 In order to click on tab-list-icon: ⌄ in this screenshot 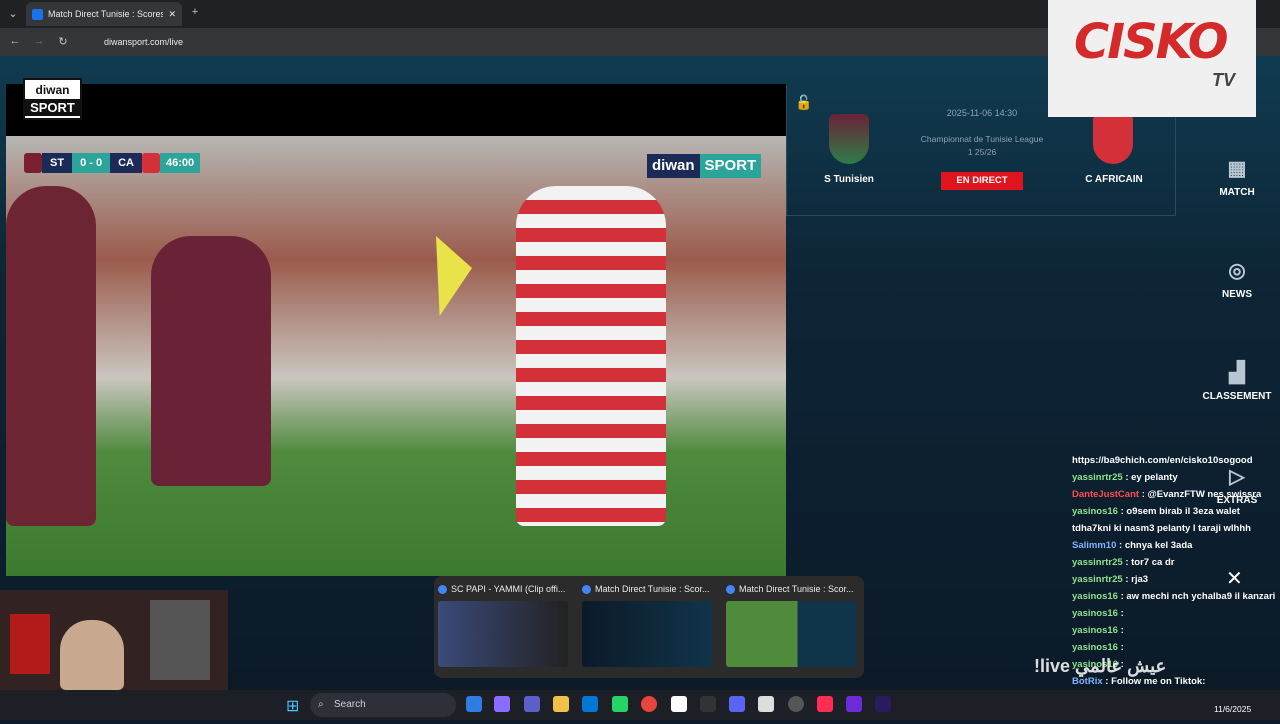, I will do `click(13, 13)`.